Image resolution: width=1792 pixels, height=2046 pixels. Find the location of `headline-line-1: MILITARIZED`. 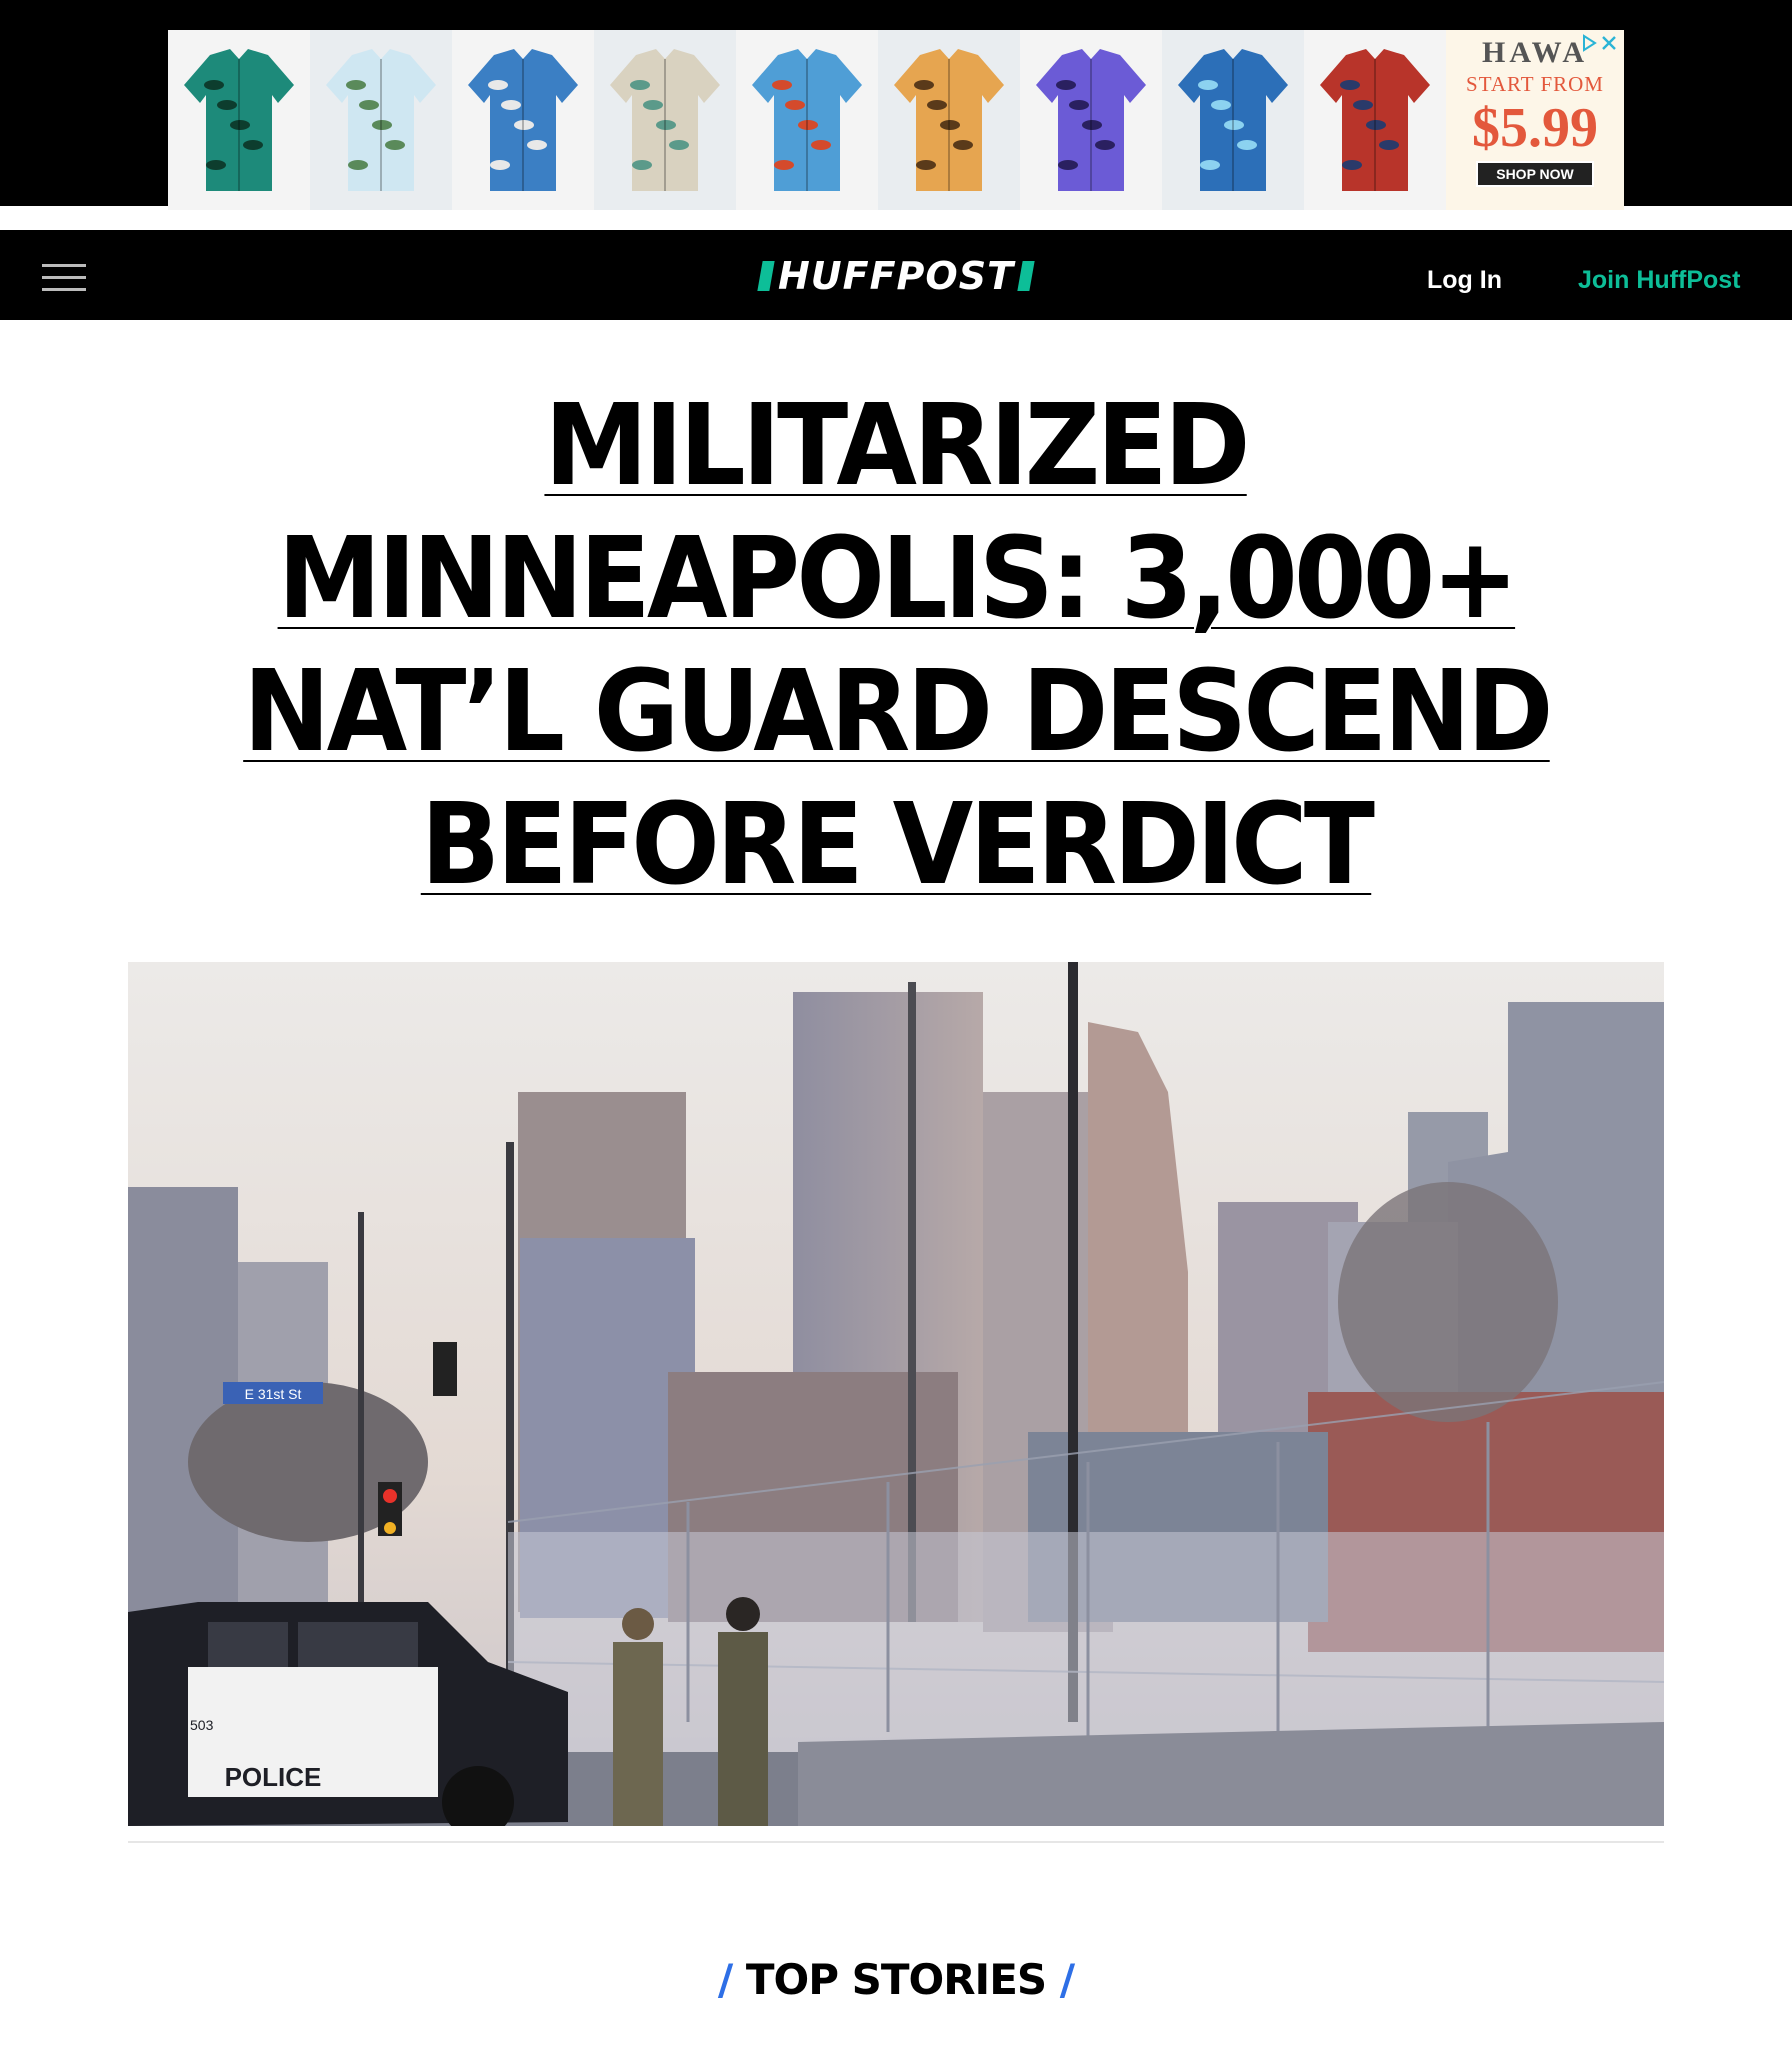

headline-line-1: MILITARIZED is located at coordinates (898, 446).